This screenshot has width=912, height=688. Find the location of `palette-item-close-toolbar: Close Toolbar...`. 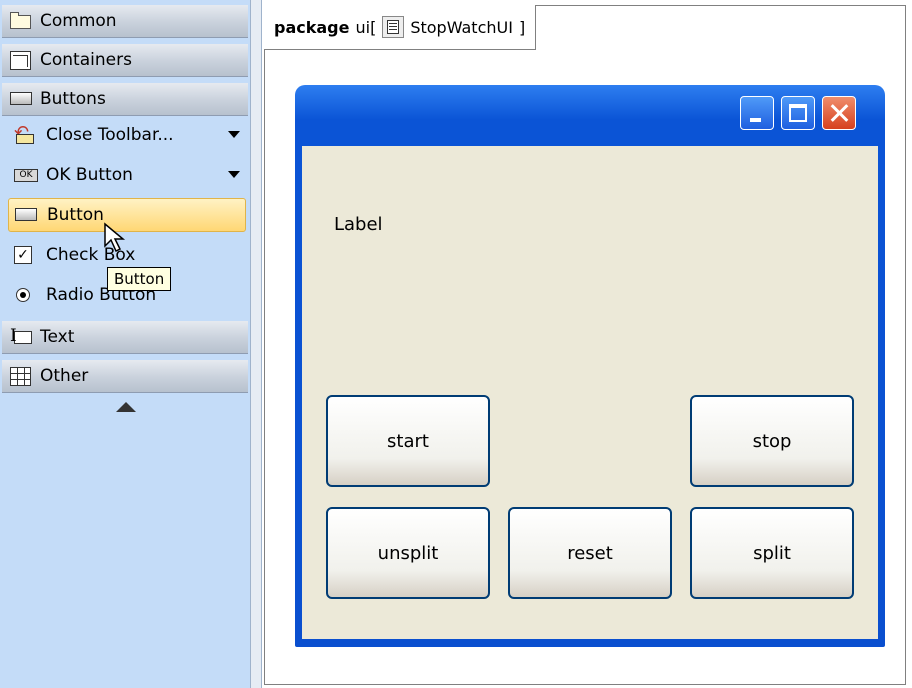

palette-item-close-toolbar: Close Toolbar... is located at coordinates (127, 135).